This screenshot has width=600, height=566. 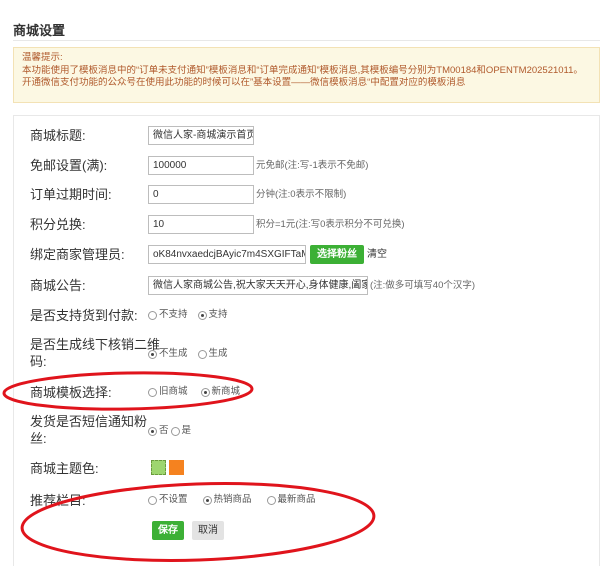 What do you see at coordinates (58, 285) in the screenshot?
I see `announcement-label: 商城公告:` at bounding box center [58, 285].